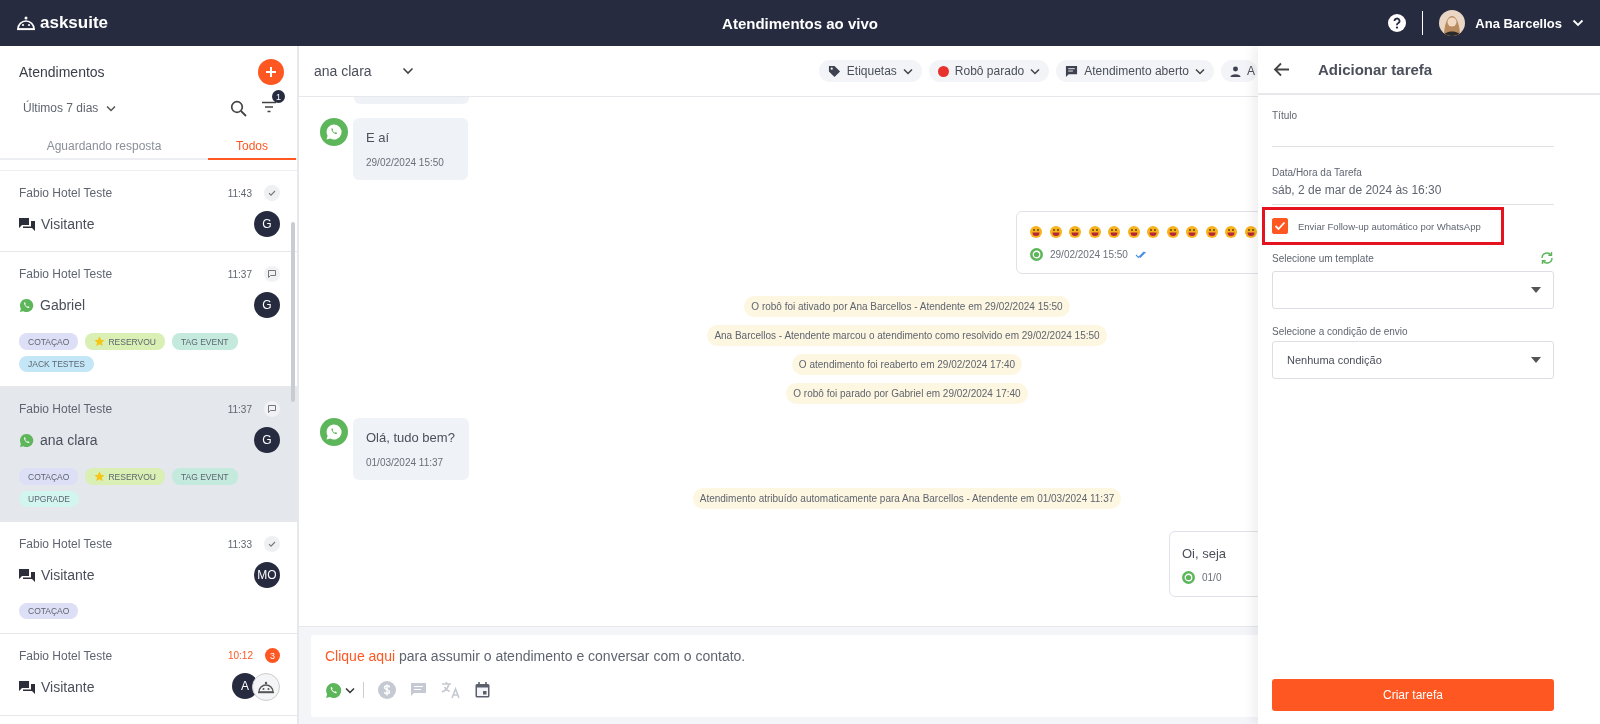 The width and height of the screenshot is (1600, 724). What do you see at coordinates (907, 393) in the screenshot?
I see `system-note: O robô foi parado por Gabriel em 29/02/2024 17:40` at bounding box center [907, 393].